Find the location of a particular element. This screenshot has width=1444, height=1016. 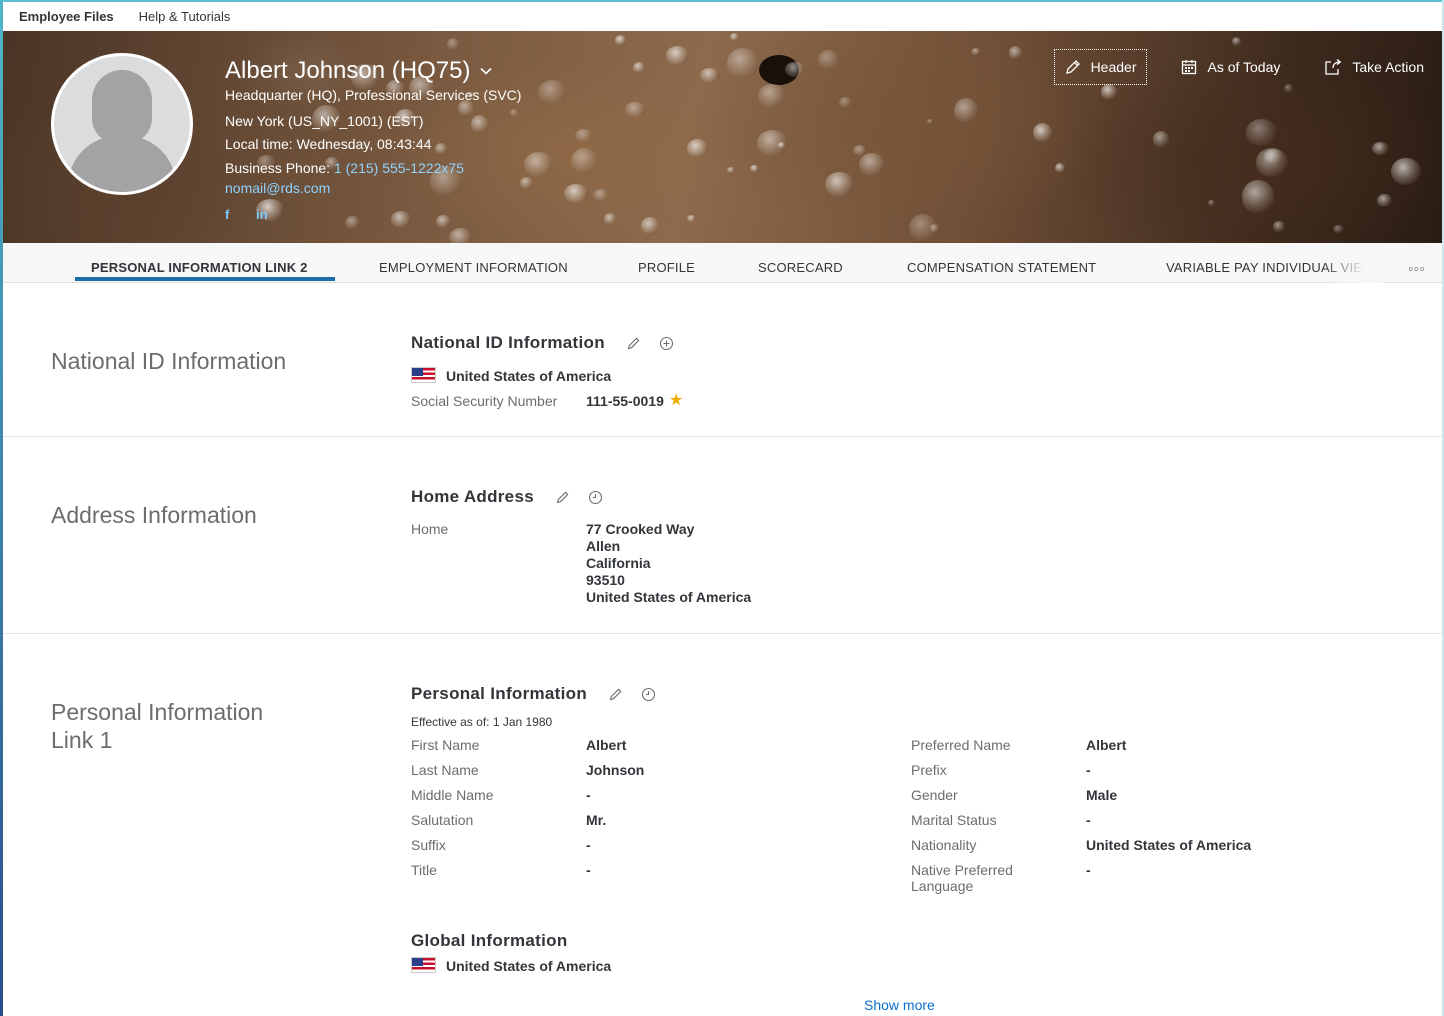

block-title-national-id-text: National ID Information is located at coordinates (508, 342).